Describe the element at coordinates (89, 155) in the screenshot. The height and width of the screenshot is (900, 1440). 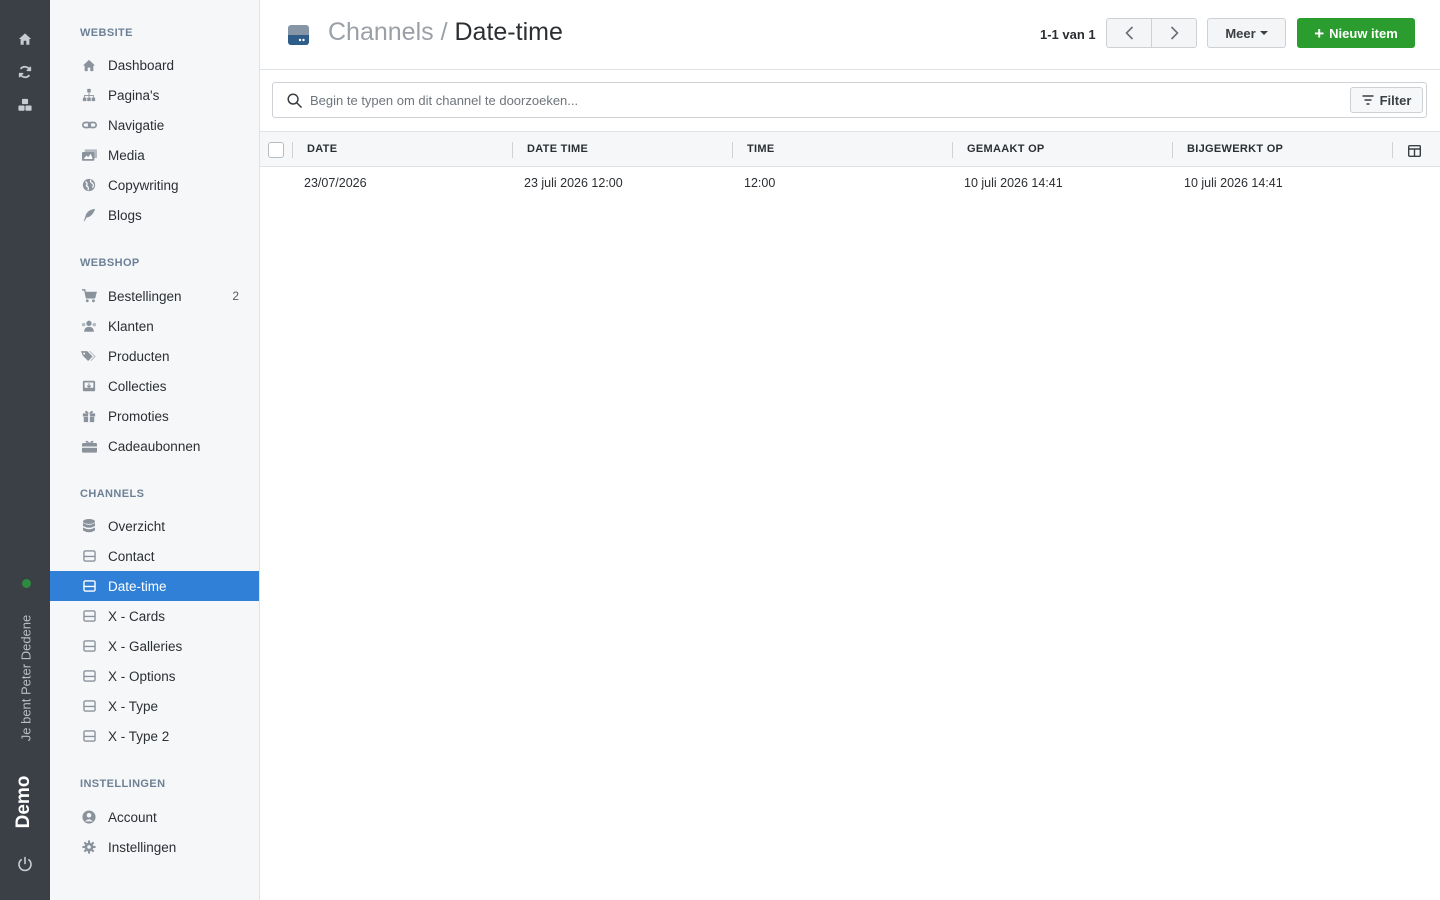
I see `images-icon` at that location.